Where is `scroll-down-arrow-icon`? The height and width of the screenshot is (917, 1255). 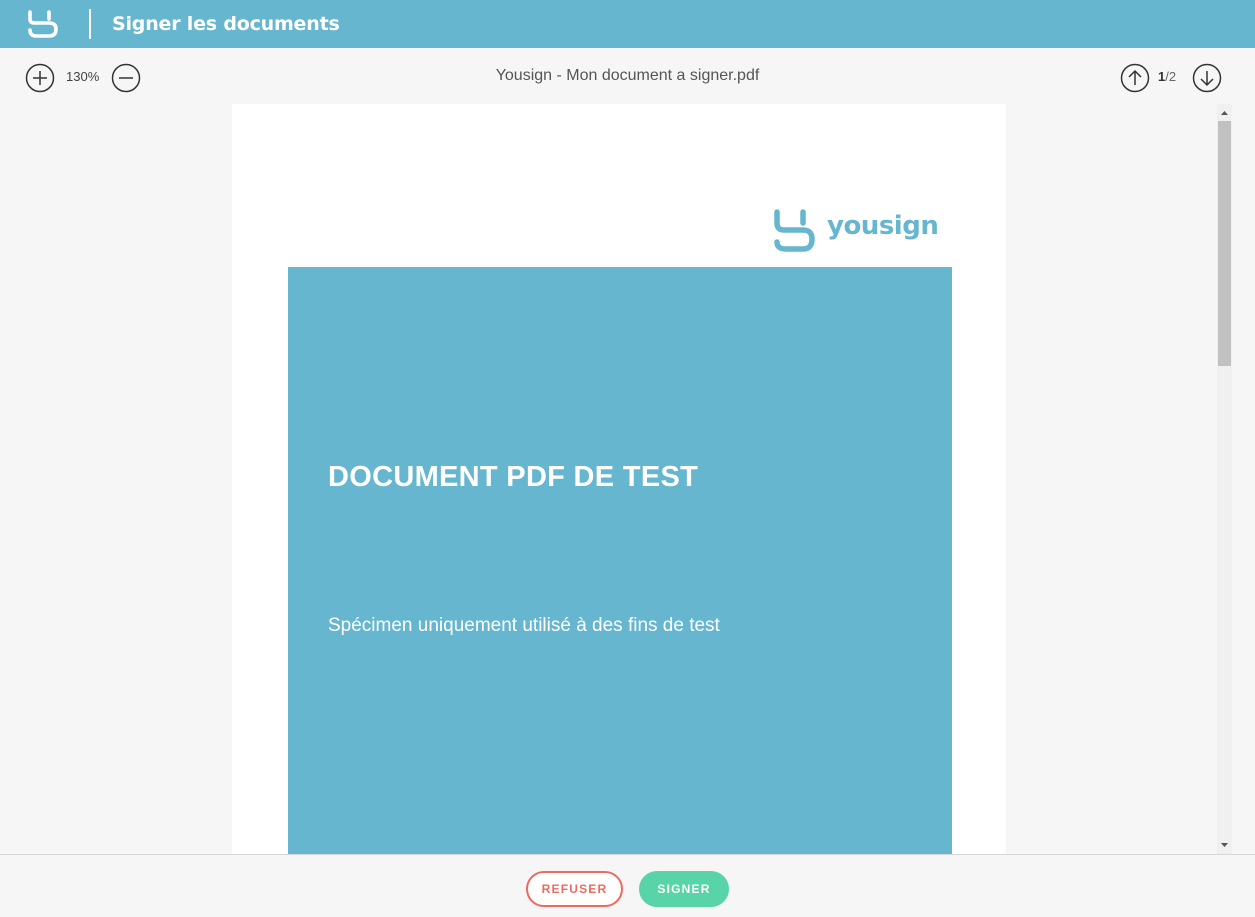
scroll-down-arrow-icon is located at coordinates (1224, 845).